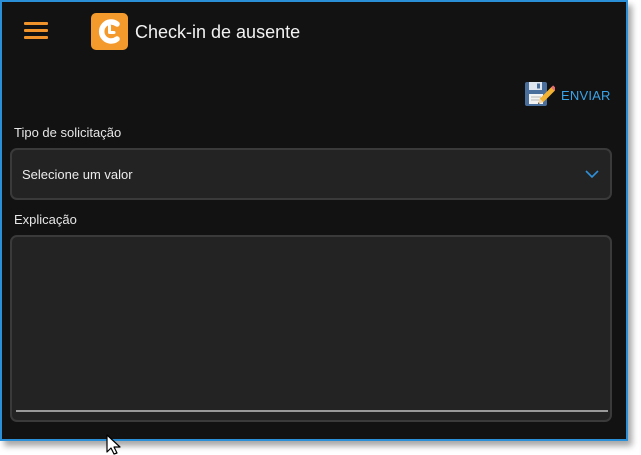 This screenshot has width=641, height=455. What do you see at coordinates (218, 32) in the screenshot?
I see `app-title: Check-in de ausente` at bounding box center [218, 32].